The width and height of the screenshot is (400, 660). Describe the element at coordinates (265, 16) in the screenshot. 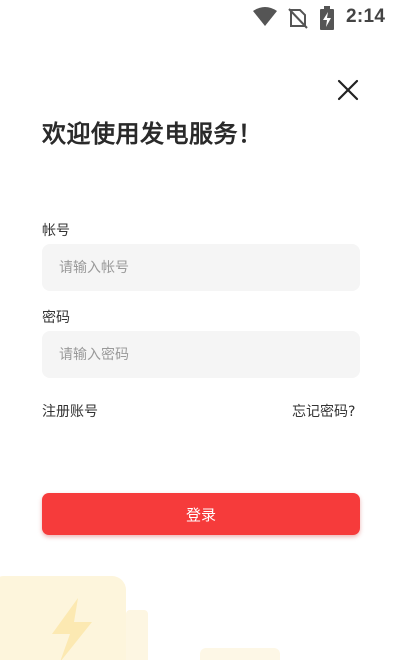

I see `wifi-icon` at that location.